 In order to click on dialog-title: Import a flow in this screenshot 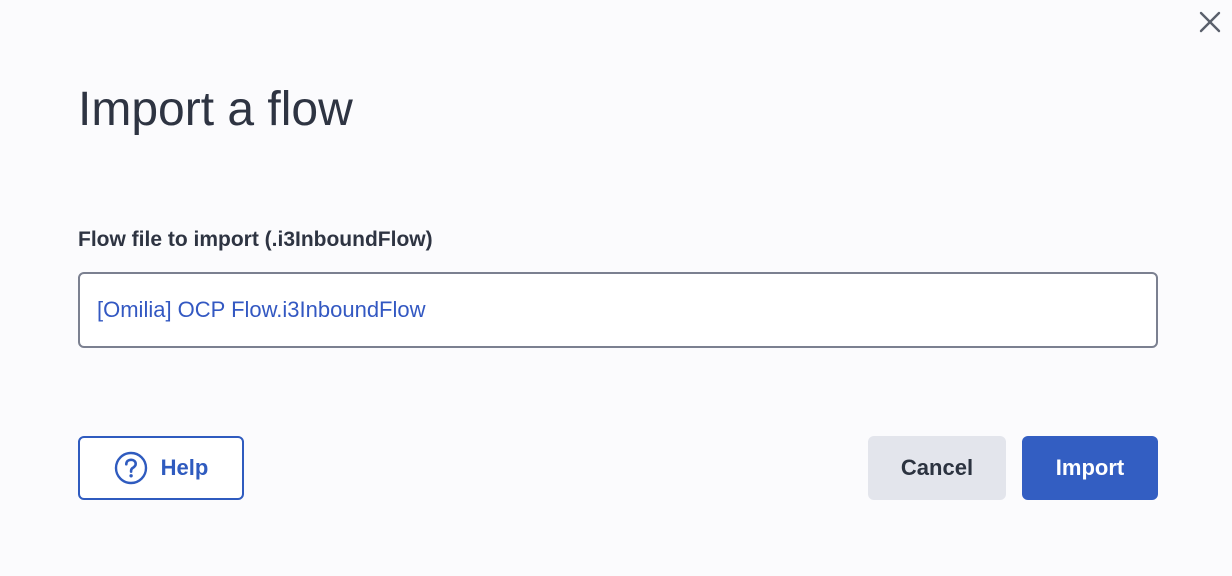, I will do `click(215, 109)`.